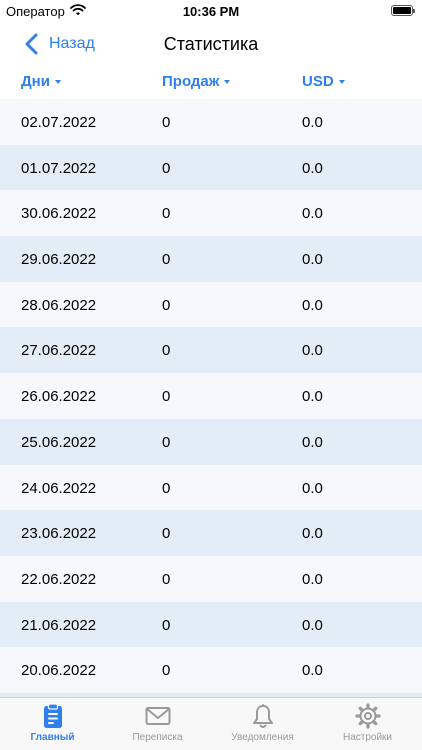 The width and height of the screenshot is (422, 750). Describe the element at coordinates (211, 350) in the screenshot. I see `table-row: 27.06.2022 0 0.0` at that location.